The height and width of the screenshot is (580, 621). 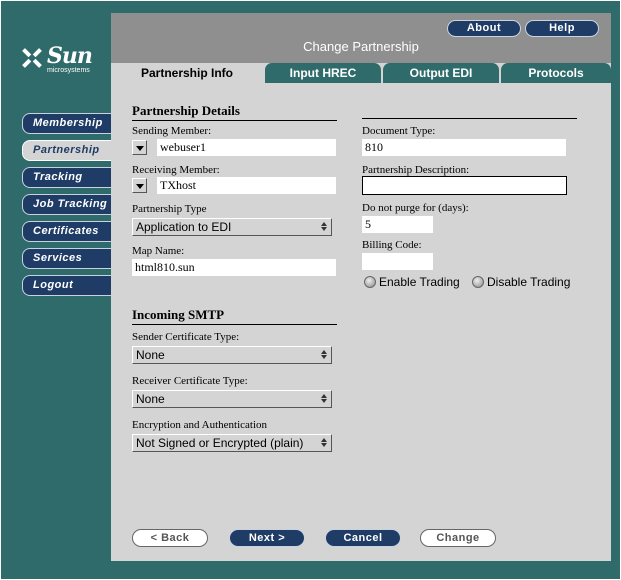 I want to click on sender-cert-value: None, so click(x=150, y=355).